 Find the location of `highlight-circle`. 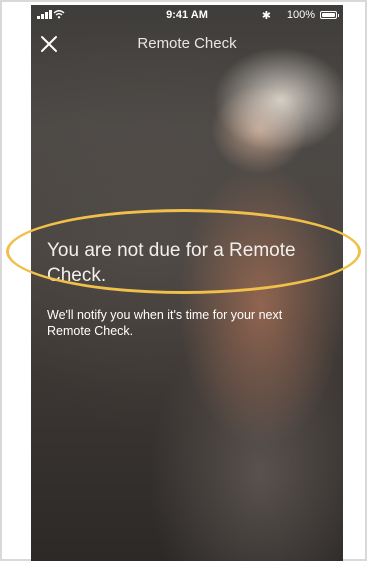

highlight-circle is located at coordinates (183, 251).